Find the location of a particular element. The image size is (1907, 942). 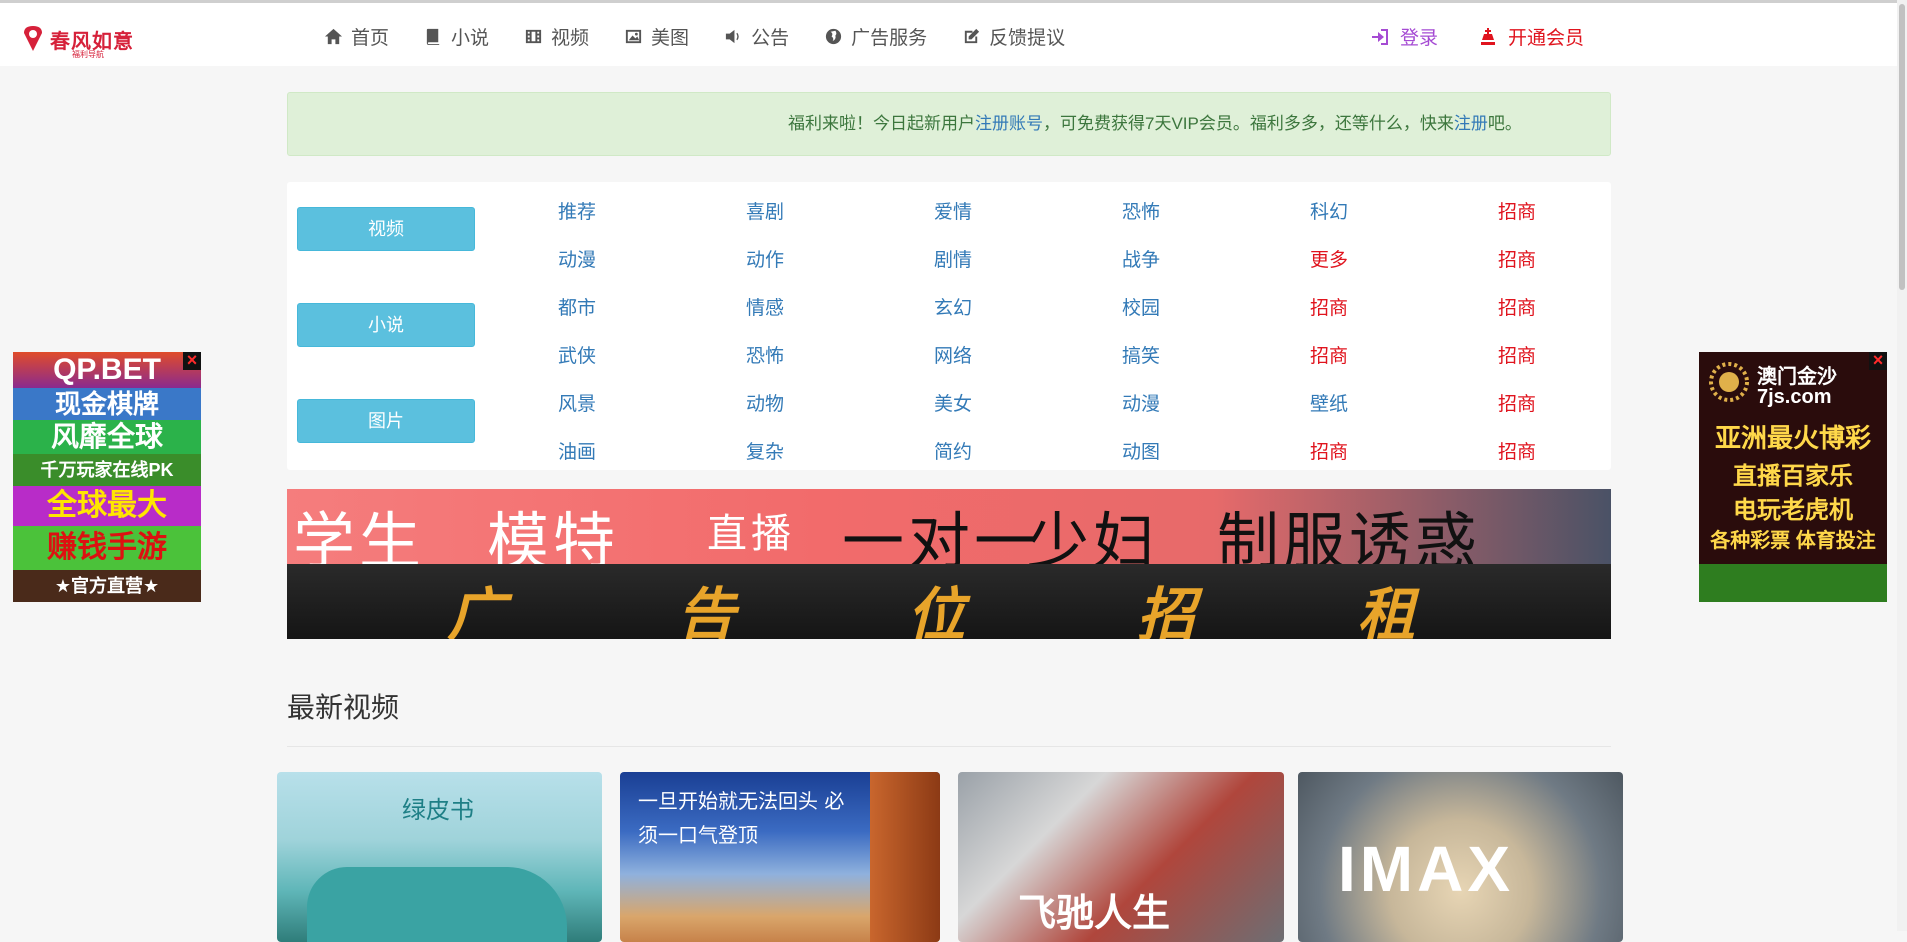

register-account-link: 注册账号 is located at coordinates (1009, 123).